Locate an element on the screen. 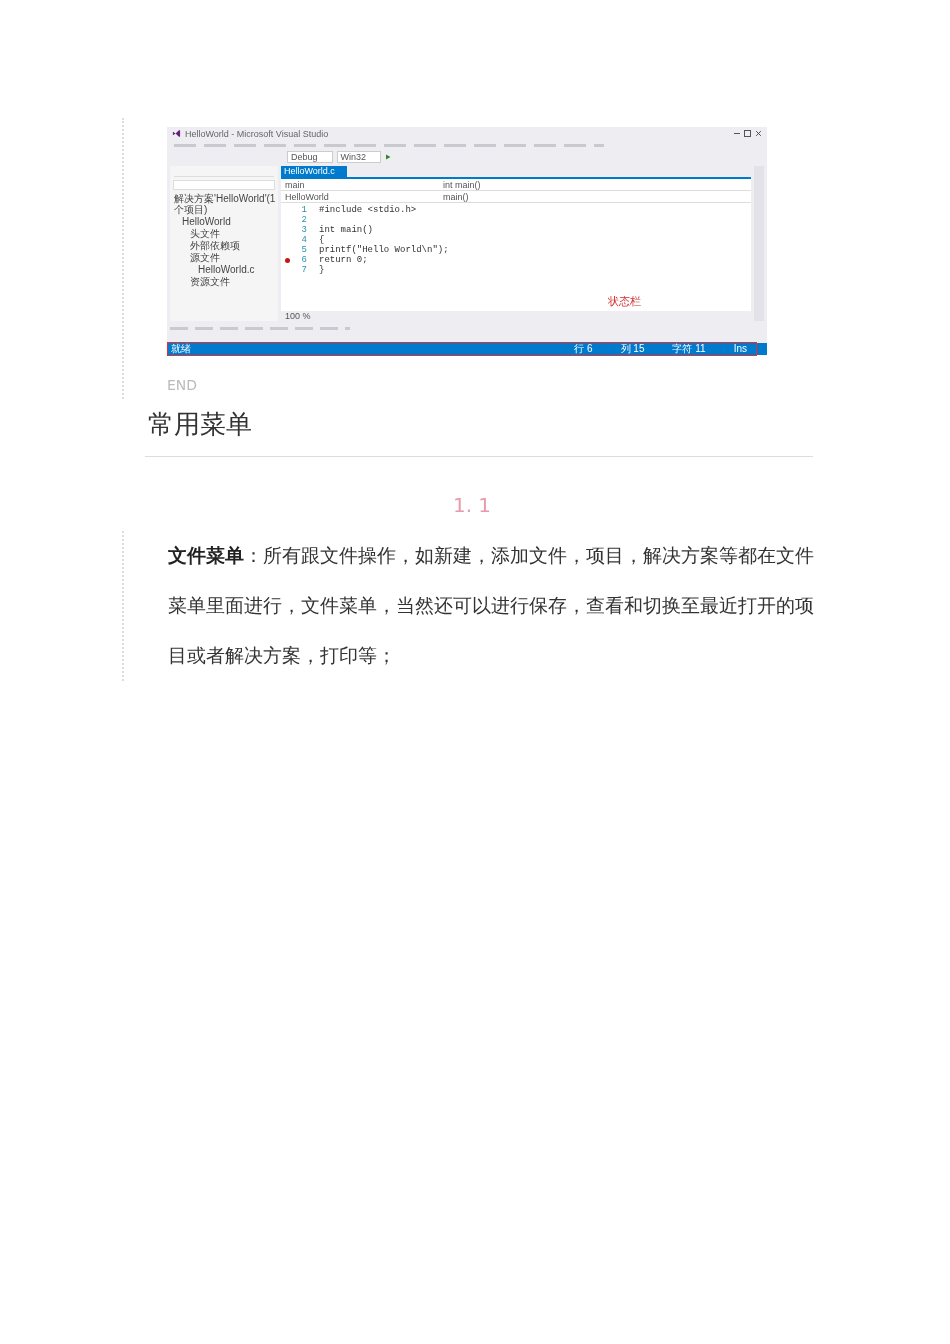  navigation-dropdown: int main() is located at coordinates (516, 184).